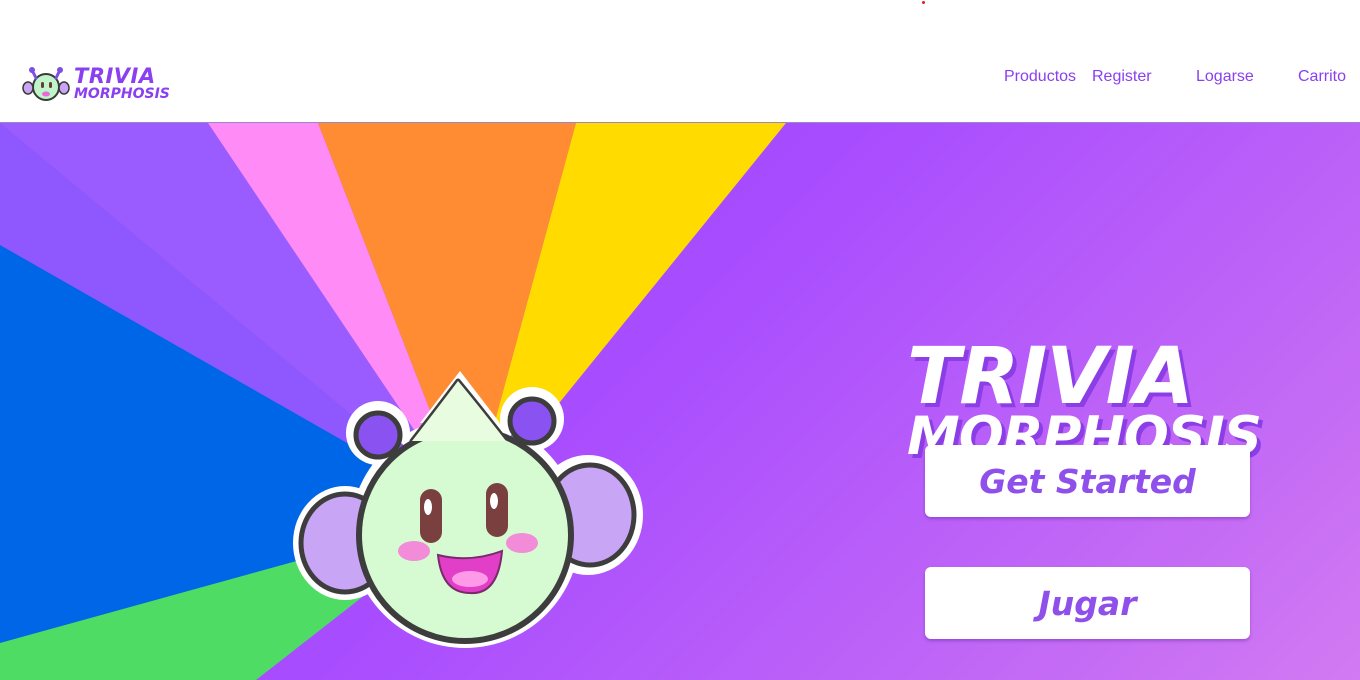  What do you see at coordinates (1087, 481) in the screenshot?
I see `get-started-button: Get Started` at bounding box center [1087, 481].